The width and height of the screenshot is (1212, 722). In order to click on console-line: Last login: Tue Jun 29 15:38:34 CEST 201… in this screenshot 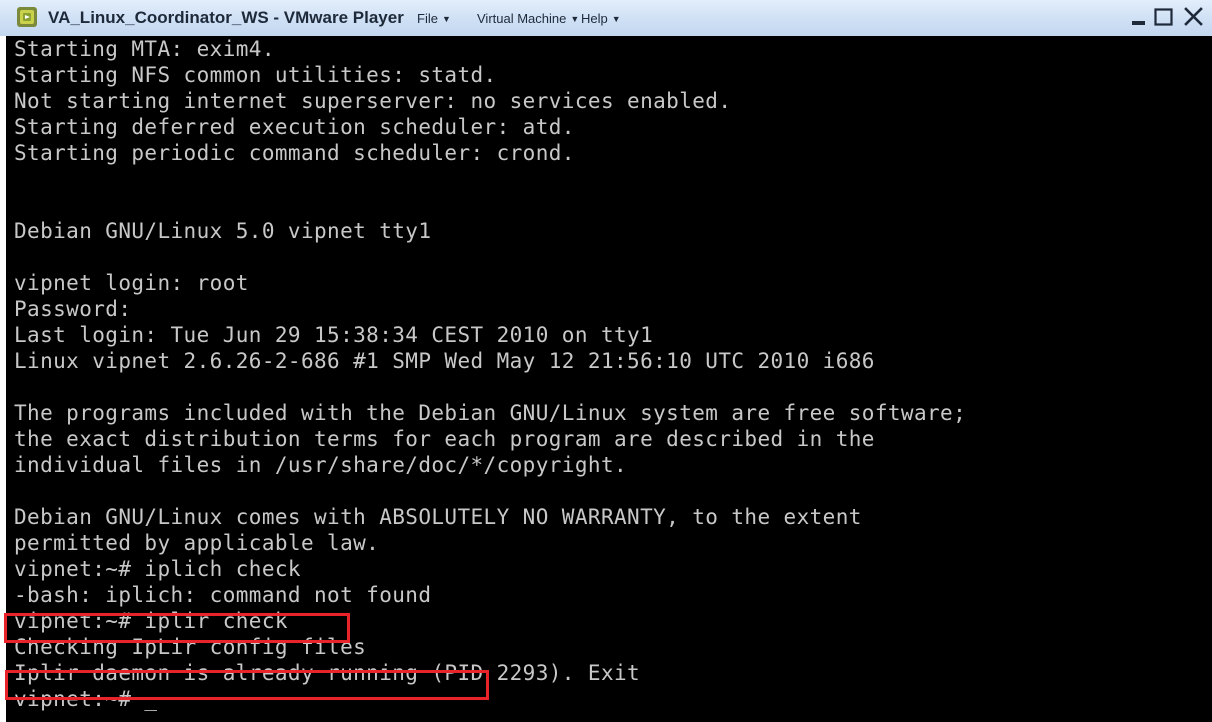, I will do `click(334, 335)`.